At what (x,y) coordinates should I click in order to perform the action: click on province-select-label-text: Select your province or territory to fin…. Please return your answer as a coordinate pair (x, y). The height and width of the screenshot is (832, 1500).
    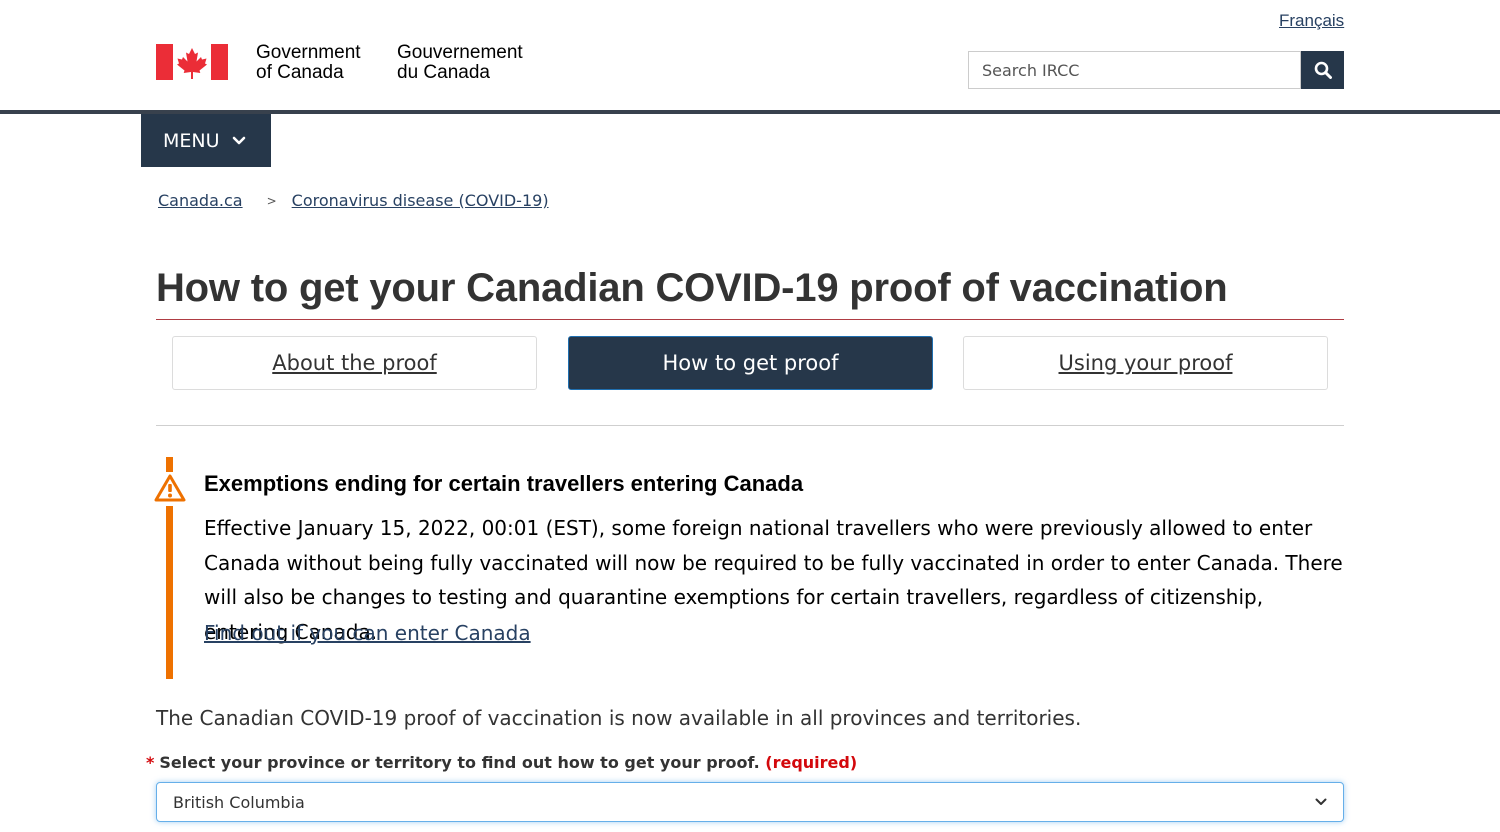
    Looking at the image, I should click on (459, 762).